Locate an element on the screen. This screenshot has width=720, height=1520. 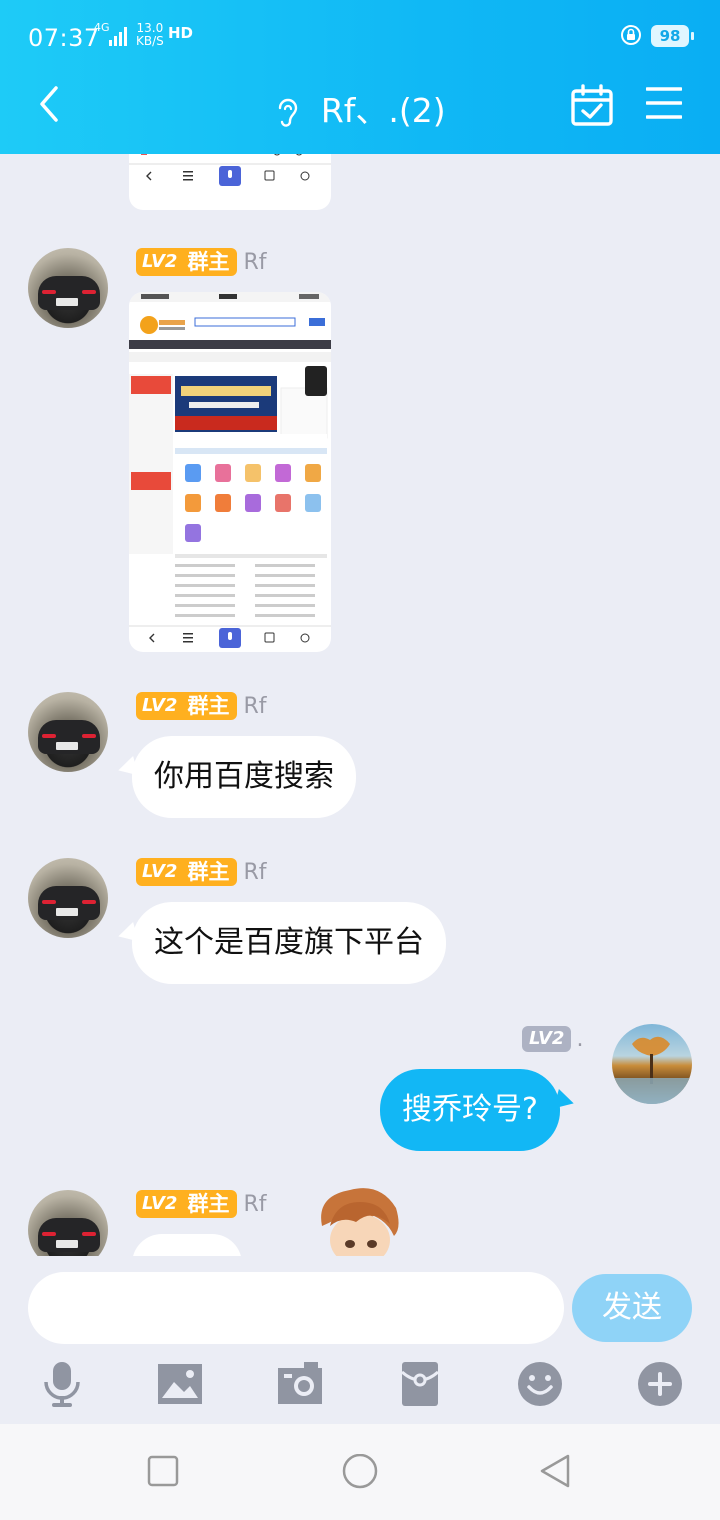
self-avatar-image is located at coordinates (652, 1070).